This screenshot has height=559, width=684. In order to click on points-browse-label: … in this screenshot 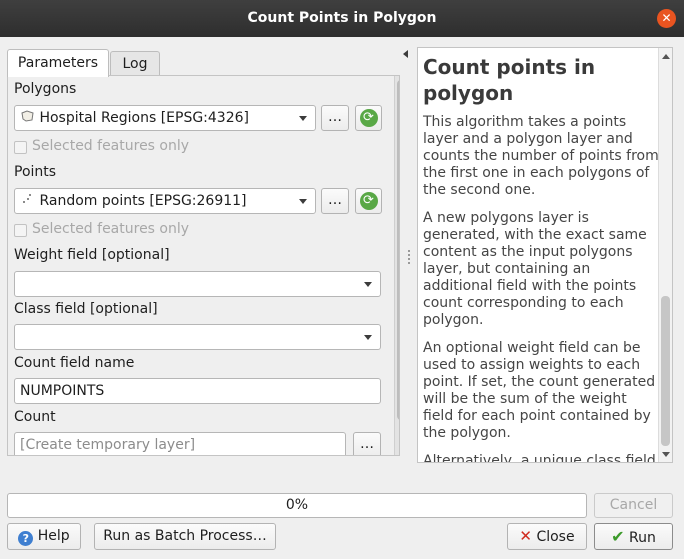, I will do `click(335, 200)`.